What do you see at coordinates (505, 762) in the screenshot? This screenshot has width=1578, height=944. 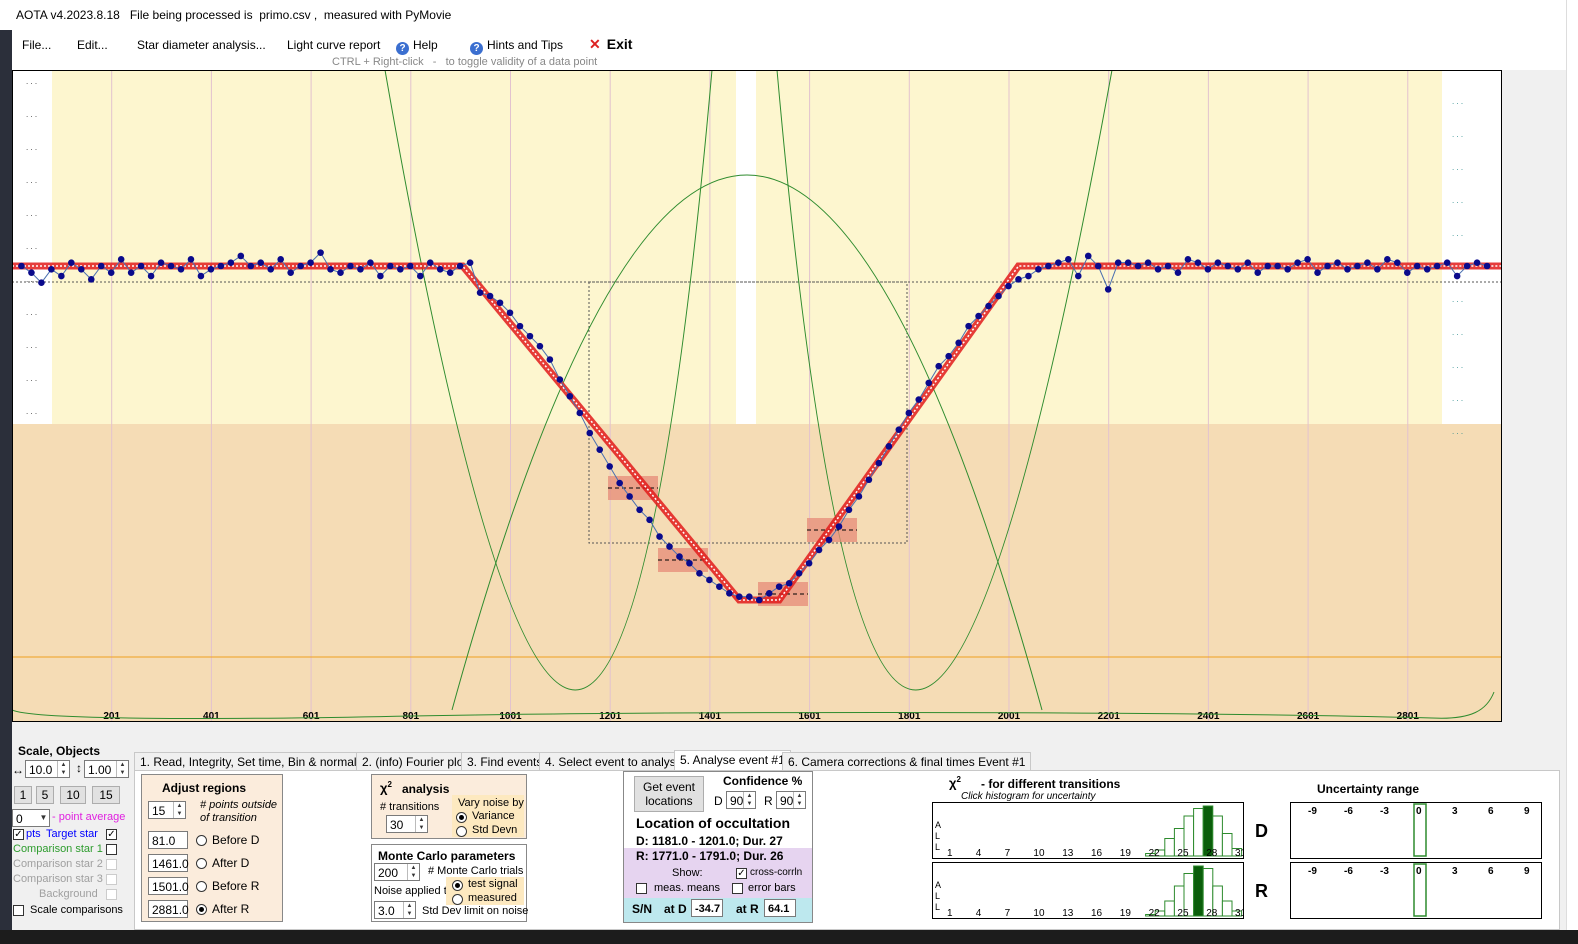 I see `tab-find-events: 3. Find events` at bounding box center [505, 762].